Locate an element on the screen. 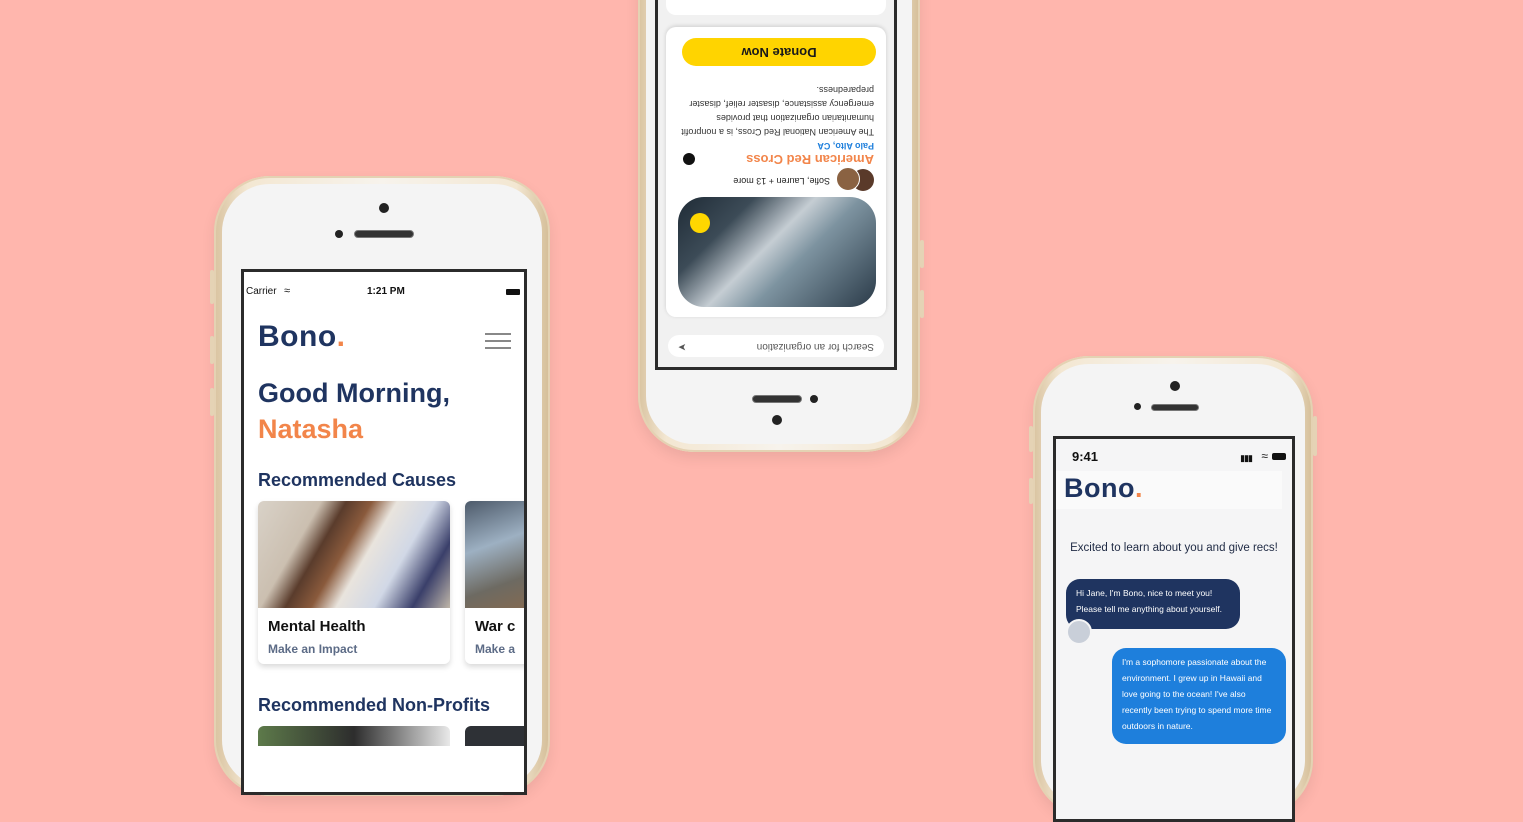 The image size is (1523, 822). power-button is located at coordinates (1315, 436).